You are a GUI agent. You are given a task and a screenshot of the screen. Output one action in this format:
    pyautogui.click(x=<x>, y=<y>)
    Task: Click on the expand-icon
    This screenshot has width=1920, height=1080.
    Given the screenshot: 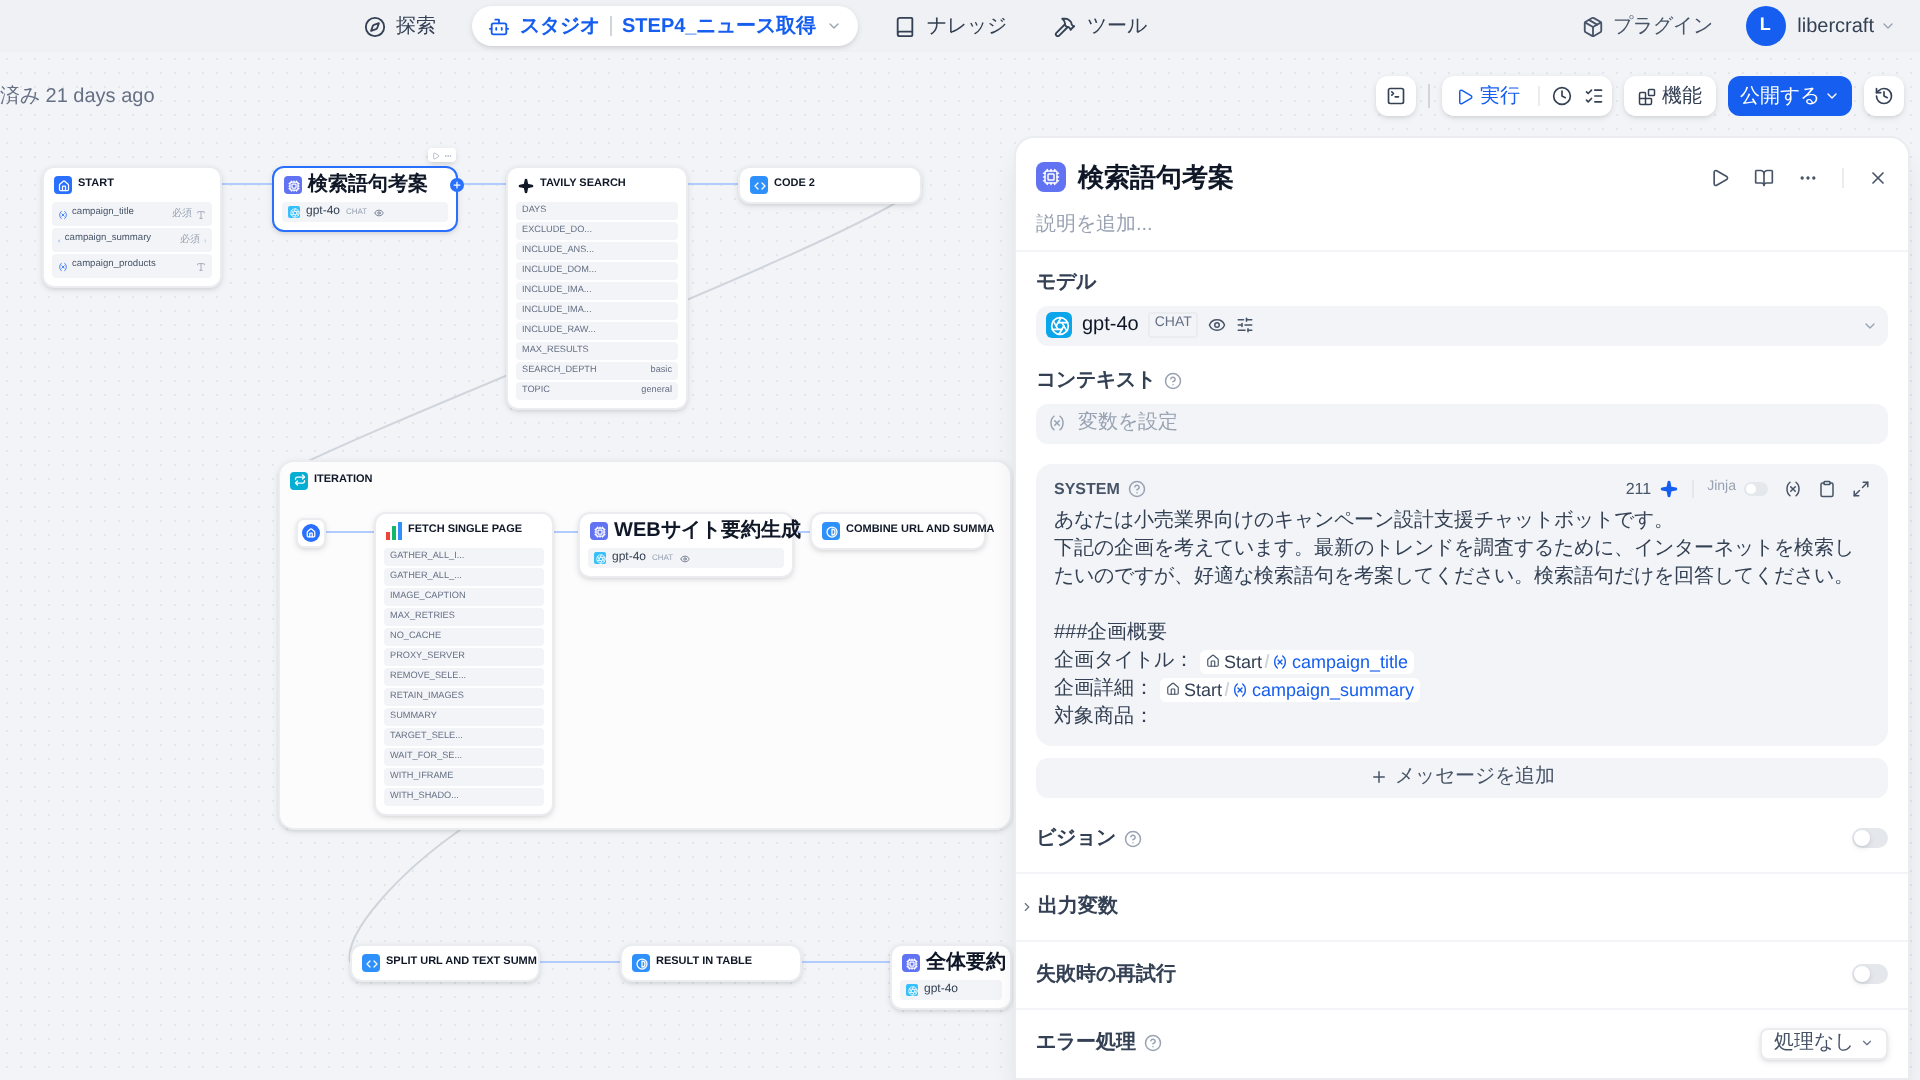 What is the action you would take?
    pyautogui.click(x=1861, y=489)
    